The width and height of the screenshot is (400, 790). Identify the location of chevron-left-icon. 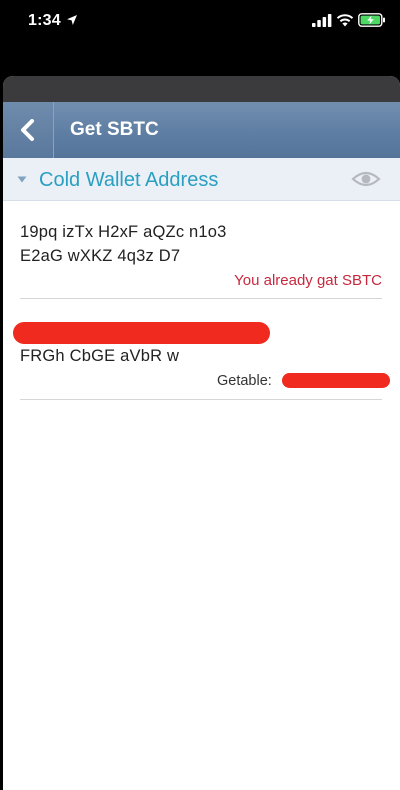
(27, 130).